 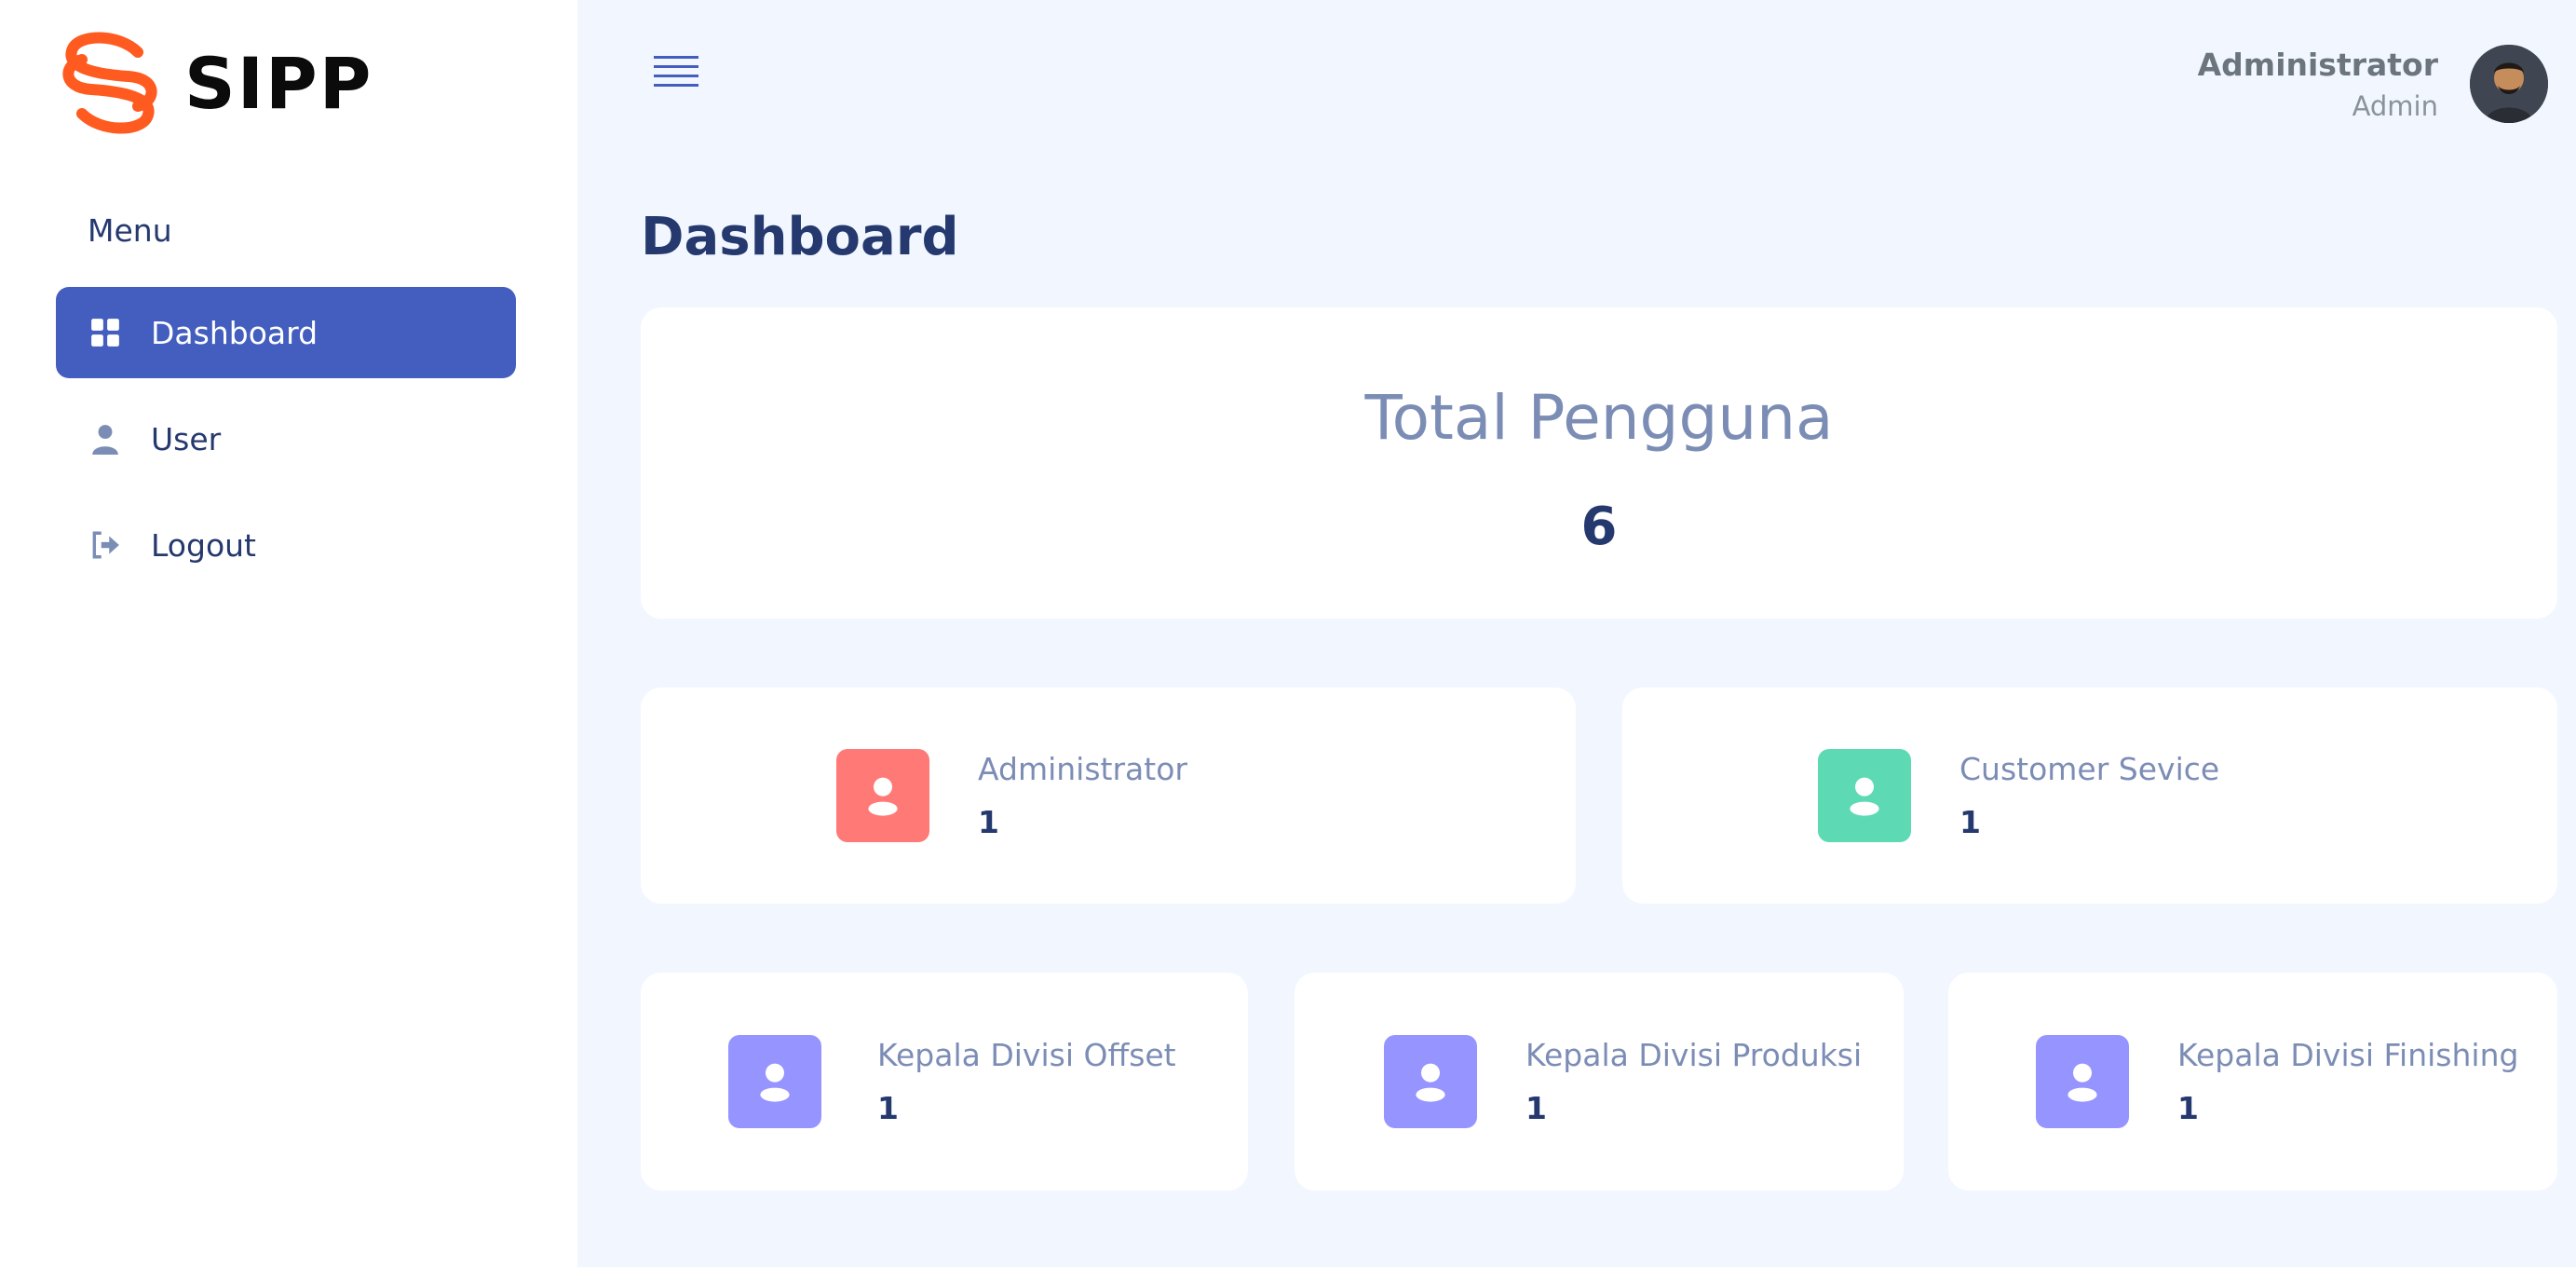 I want to click on stat-label: Kepala Divisi Produksi, so click(x=1694, y=1055).